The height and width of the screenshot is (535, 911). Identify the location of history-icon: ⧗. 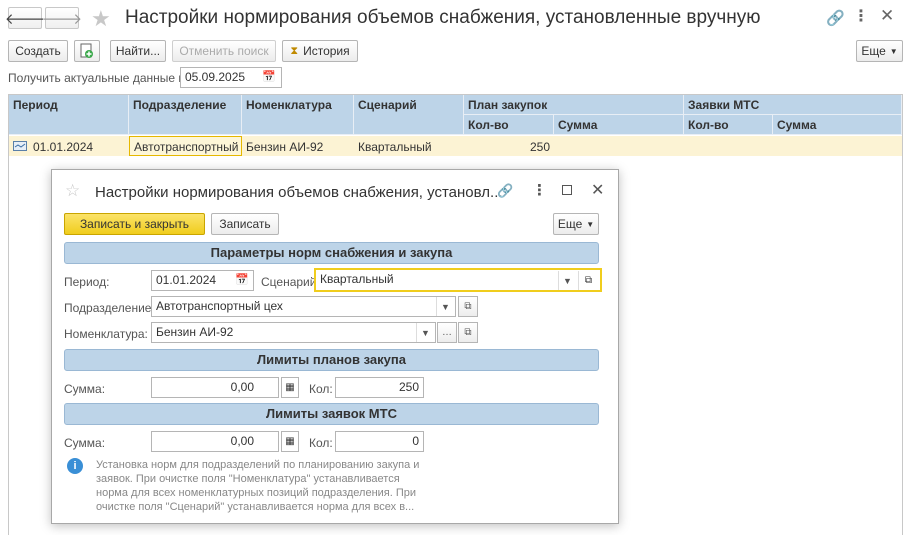
(294, 50).